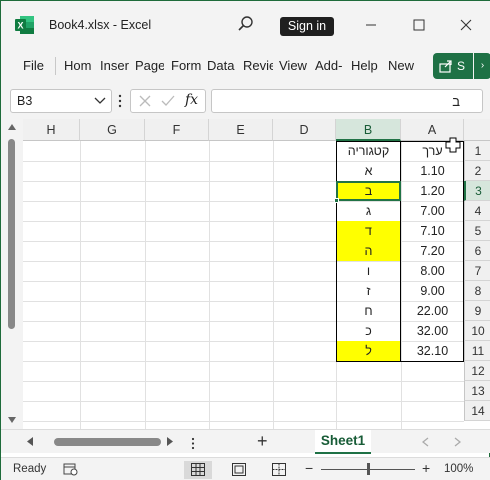 The width and height of the screenshot is (490, 480). Describe the element at coordinates (368, 151) in the screenshot. I see `header-cell-category: קטגוריה` at that location.